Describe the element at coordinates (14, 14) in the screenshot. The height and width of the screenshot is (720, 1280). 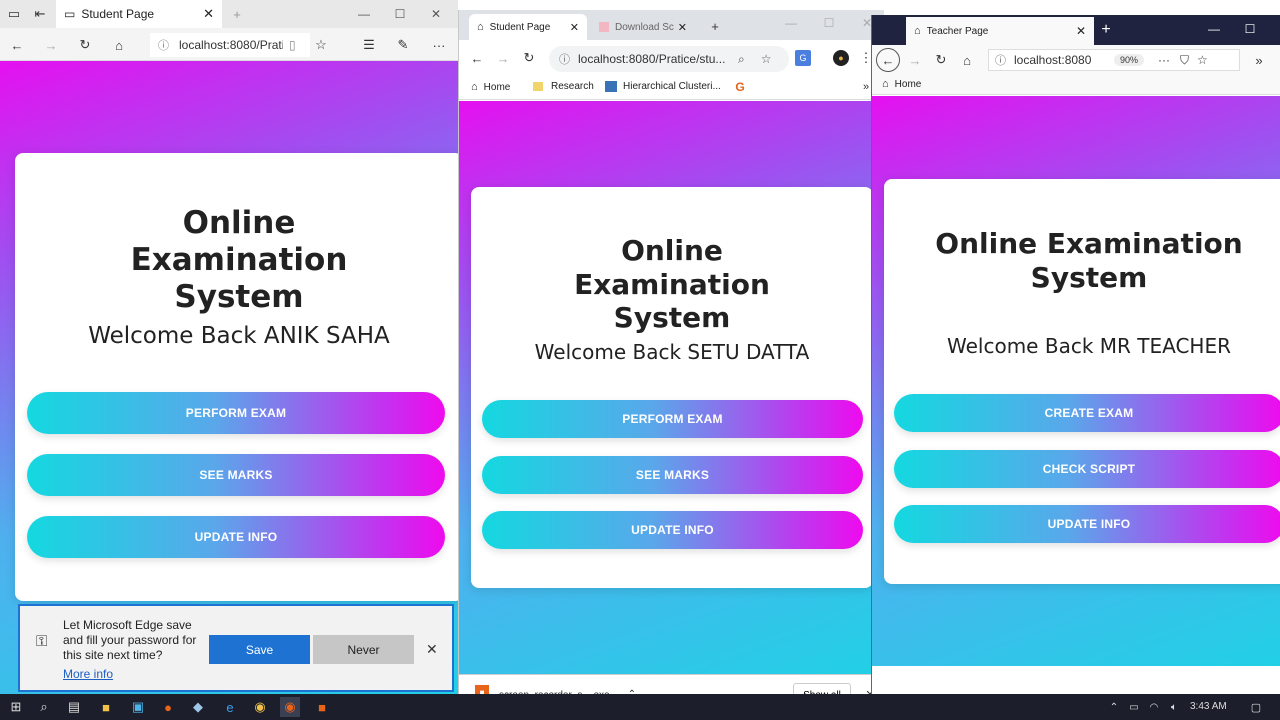
I see `tab-list-icon: ▭` at that location.